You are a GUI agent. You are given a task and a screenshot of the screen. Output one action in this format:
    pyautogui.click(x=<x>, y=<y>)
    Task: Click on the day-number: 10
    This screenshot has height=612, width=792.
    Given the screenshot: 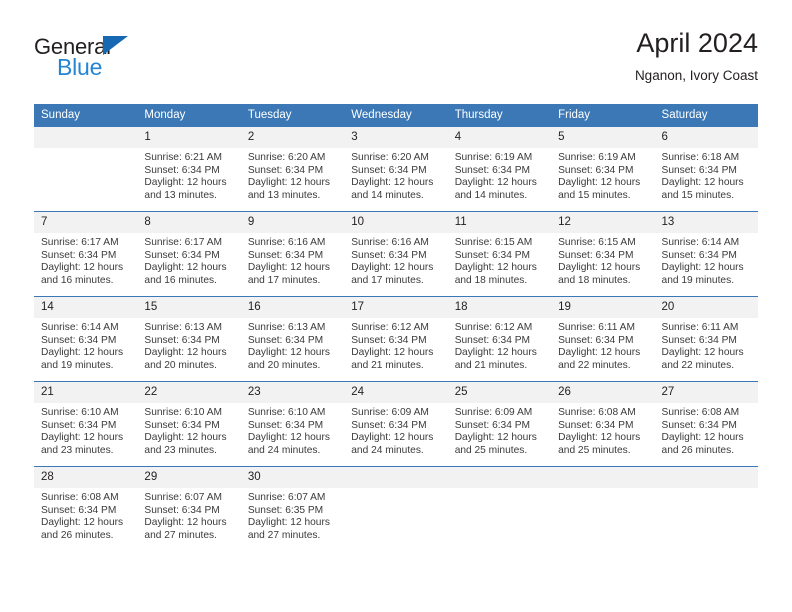 What is the action you would take?
    pyautogui.click(x=396, y=222)
    